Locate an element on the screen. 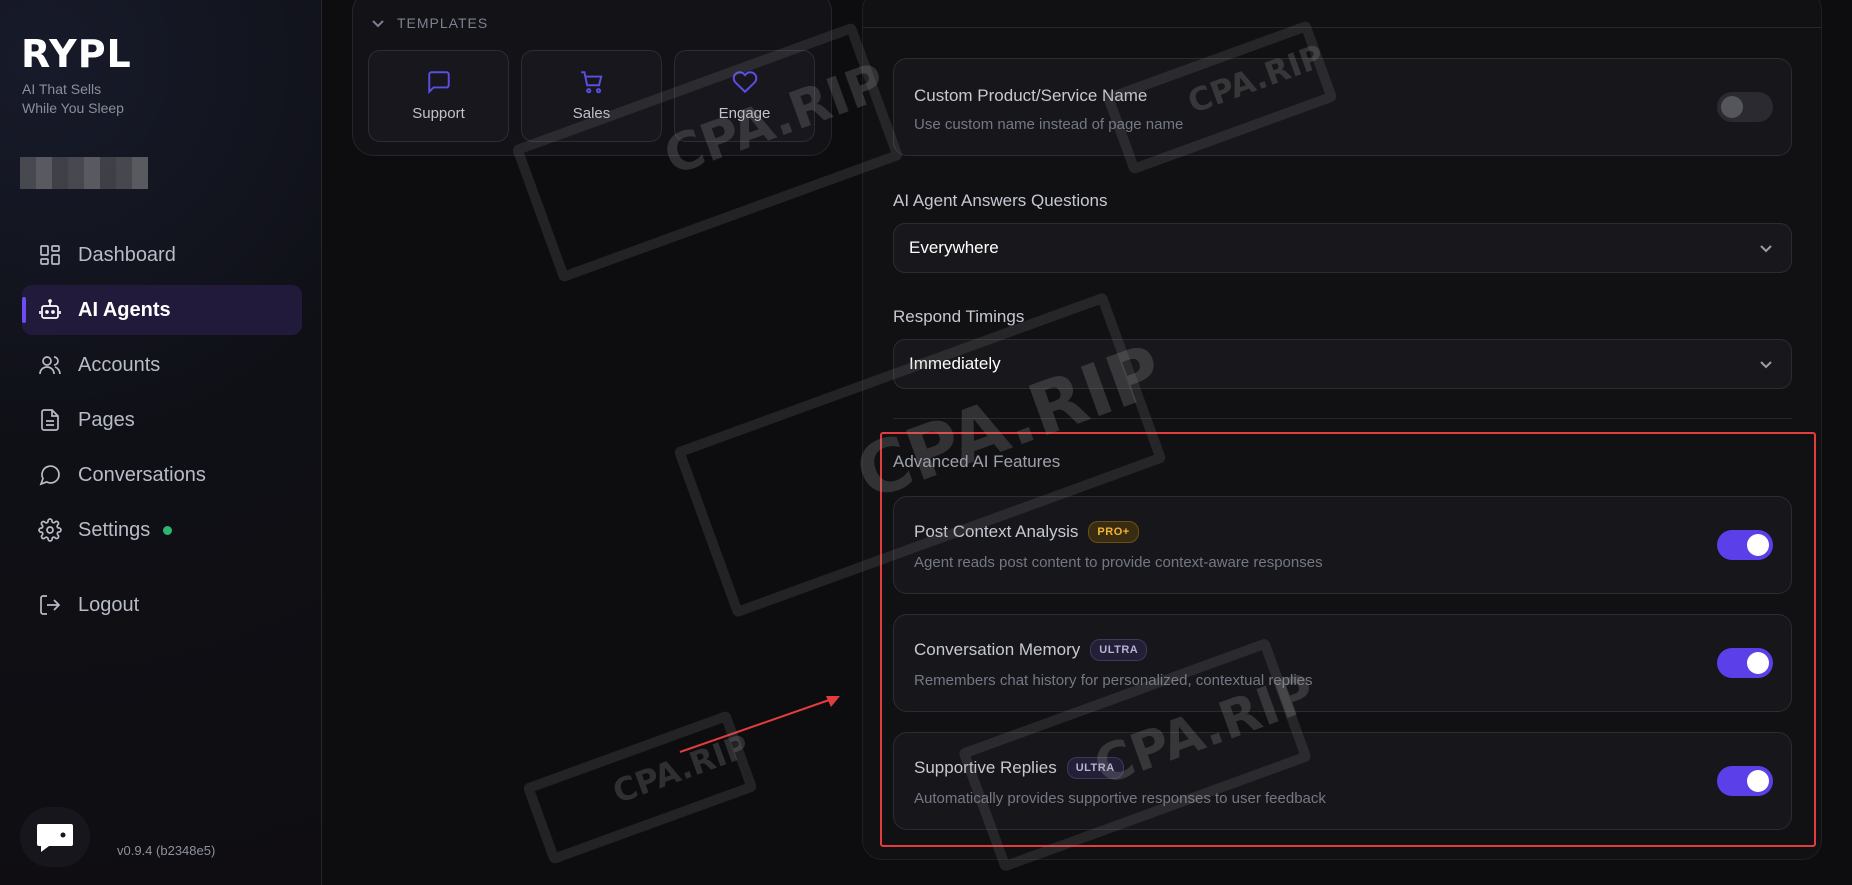 Image resolution: width=1852 pixels, height=885 pixels. templates-toggle: TEMPLATES is located at coordinates (429, 23).